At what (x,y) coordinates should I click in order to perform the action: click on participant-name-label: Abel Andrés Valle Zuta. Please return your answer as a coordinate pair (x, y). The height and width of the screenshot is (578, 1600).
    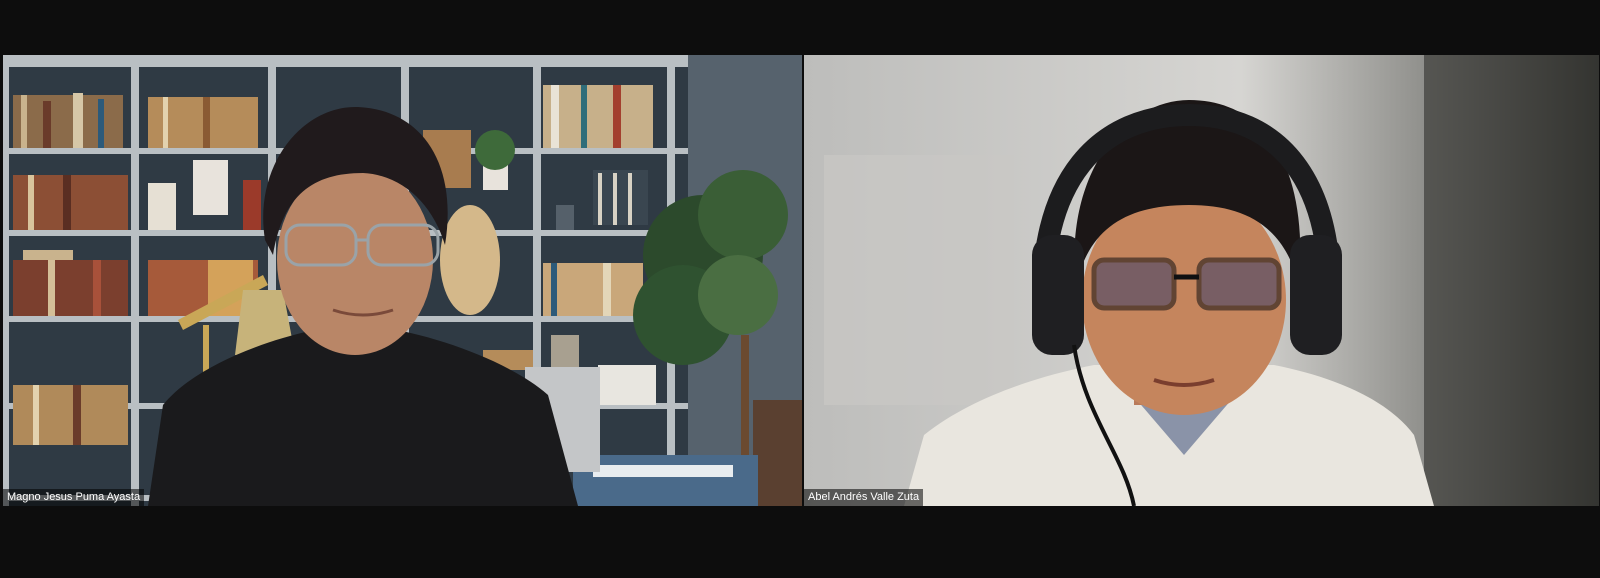
    Looking at the image, I should click on (864, 497).